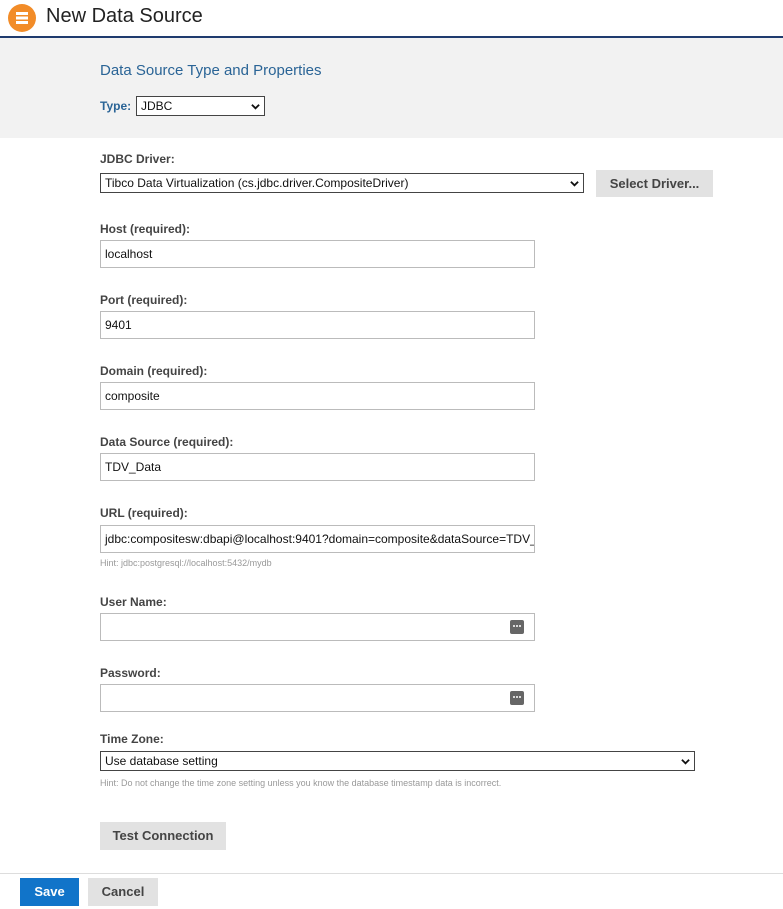 This screenshot has width=783, height=909. Describe the element at coordinates (137, 159) in the screenshot. I see `jdbc-driver-label: JDBC Driver:` at that location.